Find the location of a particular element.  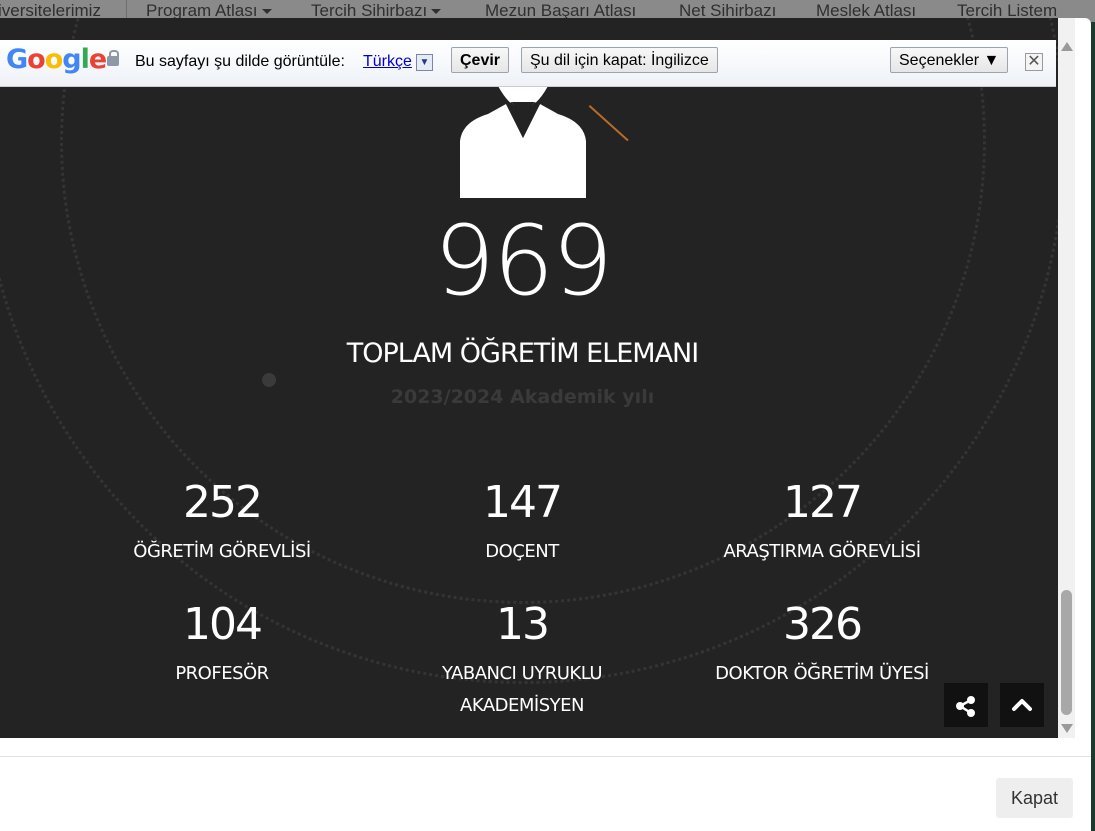

translate-prompt: Bu sayfayı şu dilde görüntüle: is located at coordinates (240, 61).